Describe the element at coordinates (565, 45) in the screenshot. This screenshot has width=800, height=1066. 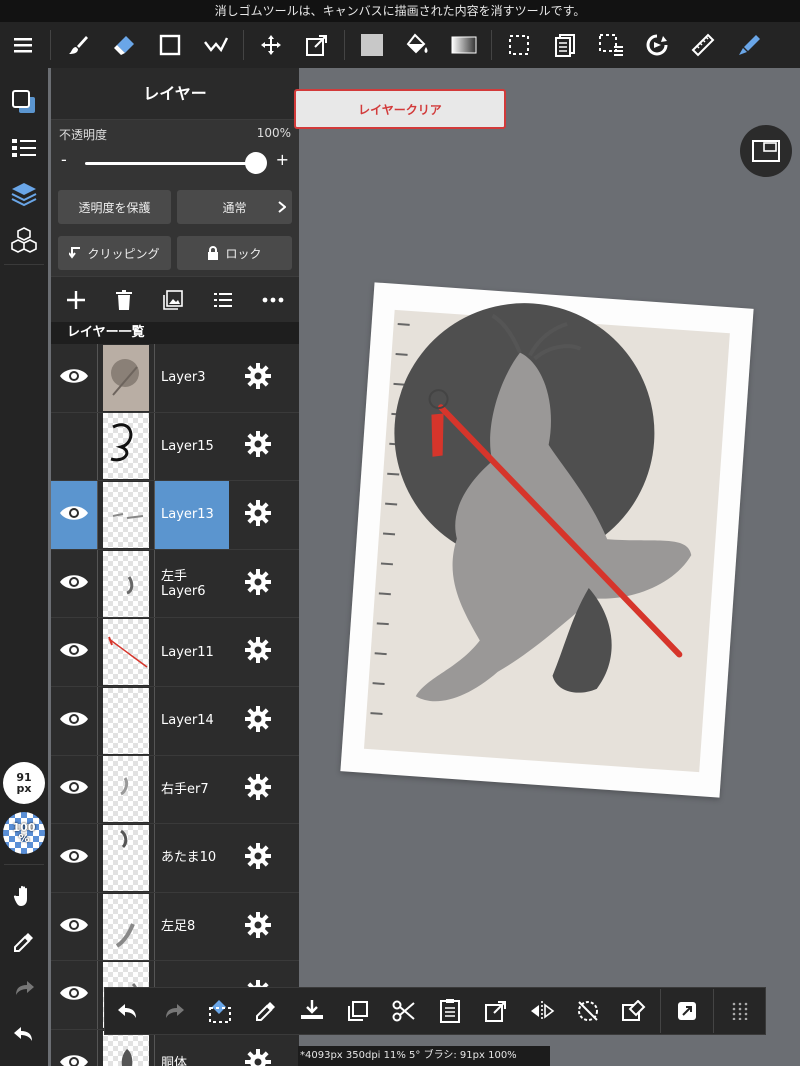
I see `copy-paste-icon` at that location.